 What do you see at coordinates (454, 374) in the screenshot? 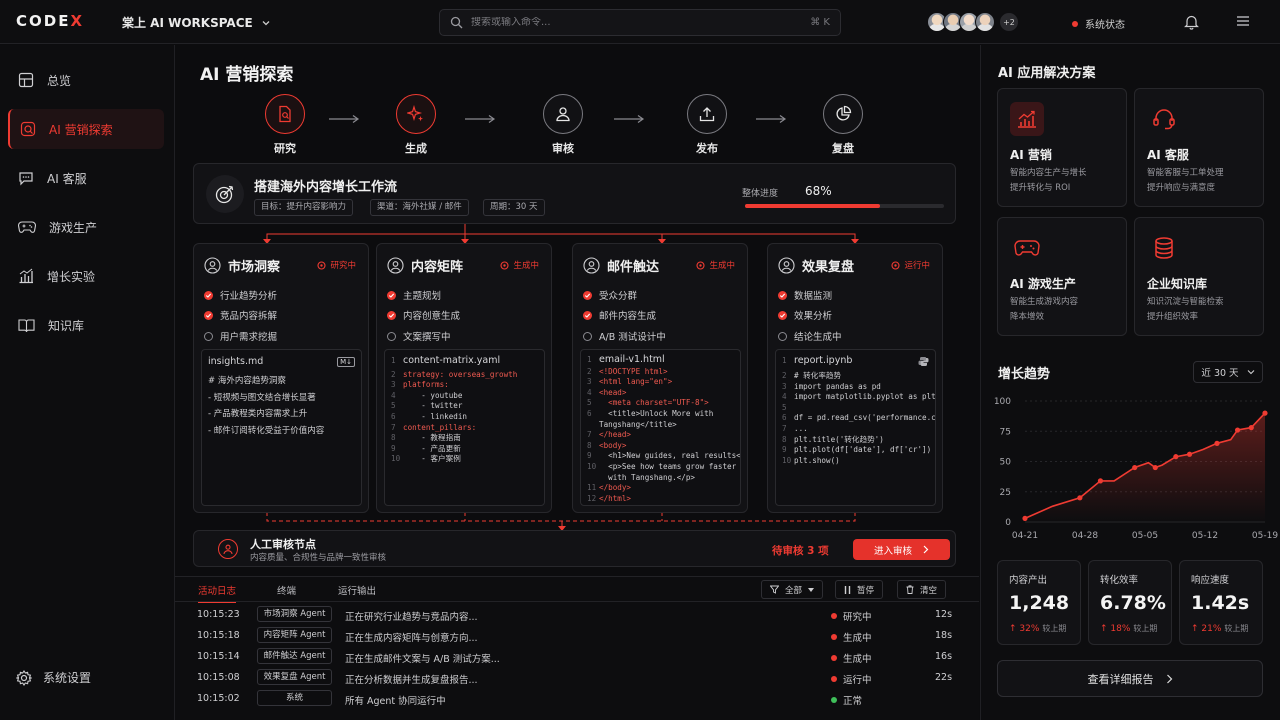
I see `code-line: 2 strategy: overseas_growth` at bounding box center [454, 374].